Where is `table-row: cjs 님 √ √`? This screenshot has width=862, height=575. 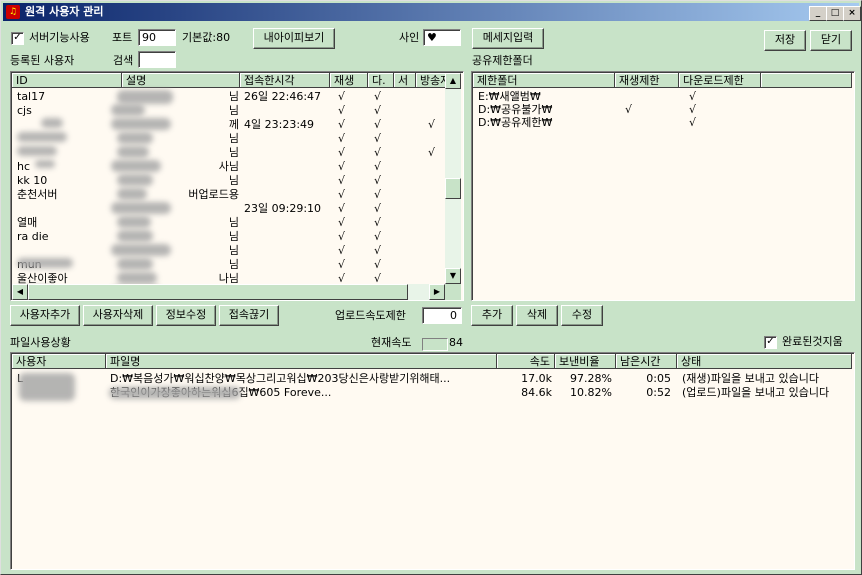
table-row: cjs 님 √ √ is located at coordinates (228, 111).